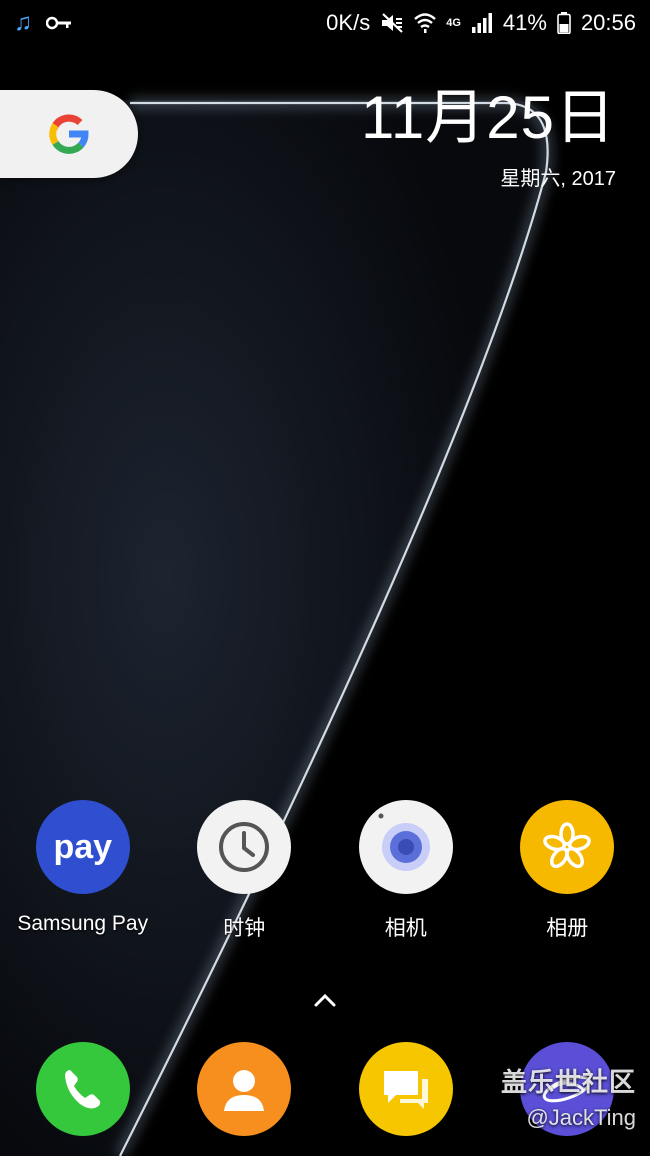  Describe the element at coordinates (405, 847) in the screenshot. I see `camera-icon` at that location.